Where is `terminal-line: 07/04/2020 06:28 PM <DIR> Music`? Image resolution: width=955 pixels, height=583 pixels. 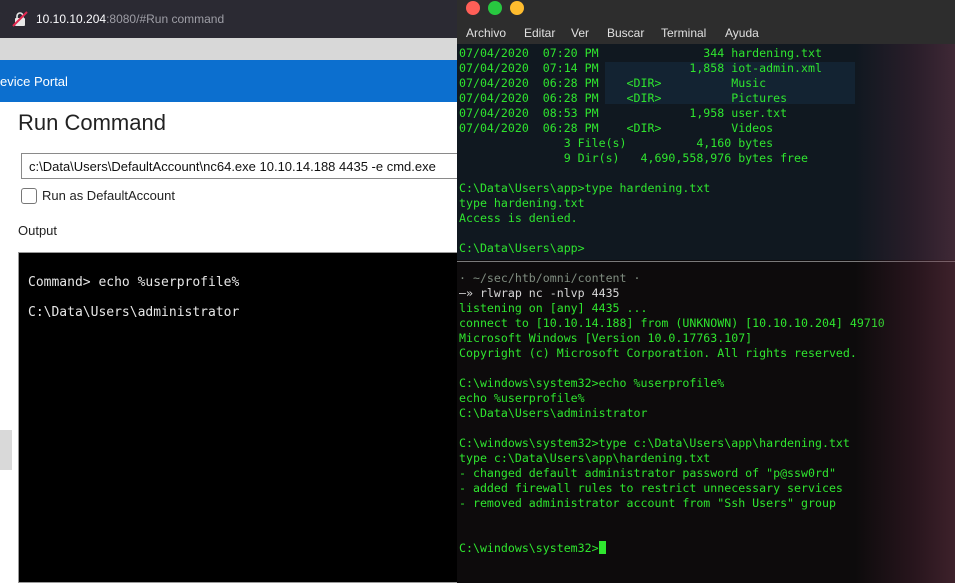
terminal-line: 07/04/2020 06:28 PM <DIR> Music is located at coordinates (613, 83).